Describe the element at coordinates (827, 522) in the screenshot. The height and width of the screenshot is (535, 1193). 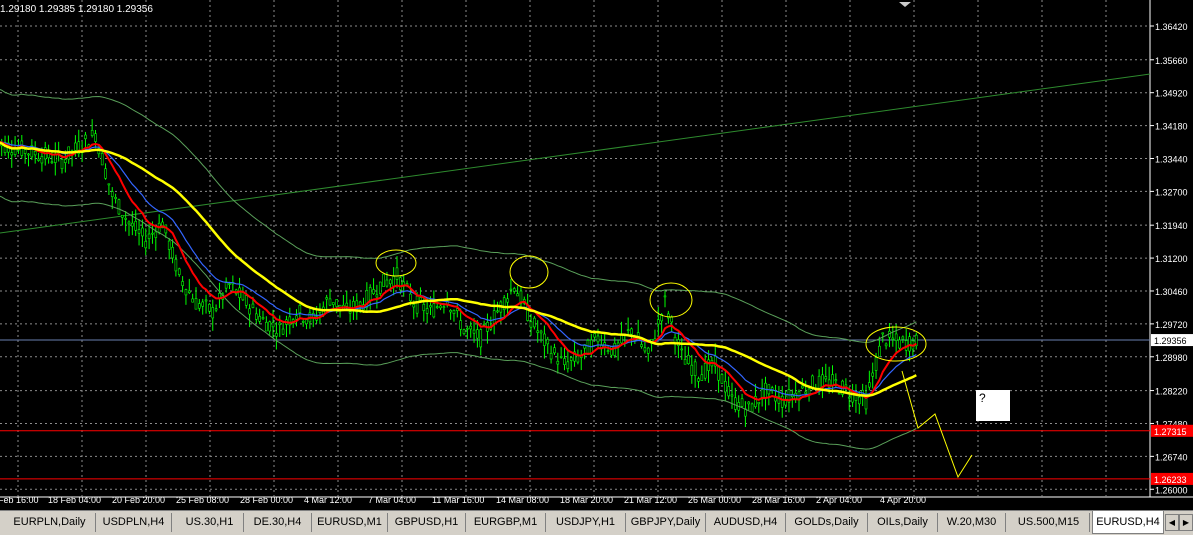
I see `chart-tab: GOLDs,Daily` at that location.